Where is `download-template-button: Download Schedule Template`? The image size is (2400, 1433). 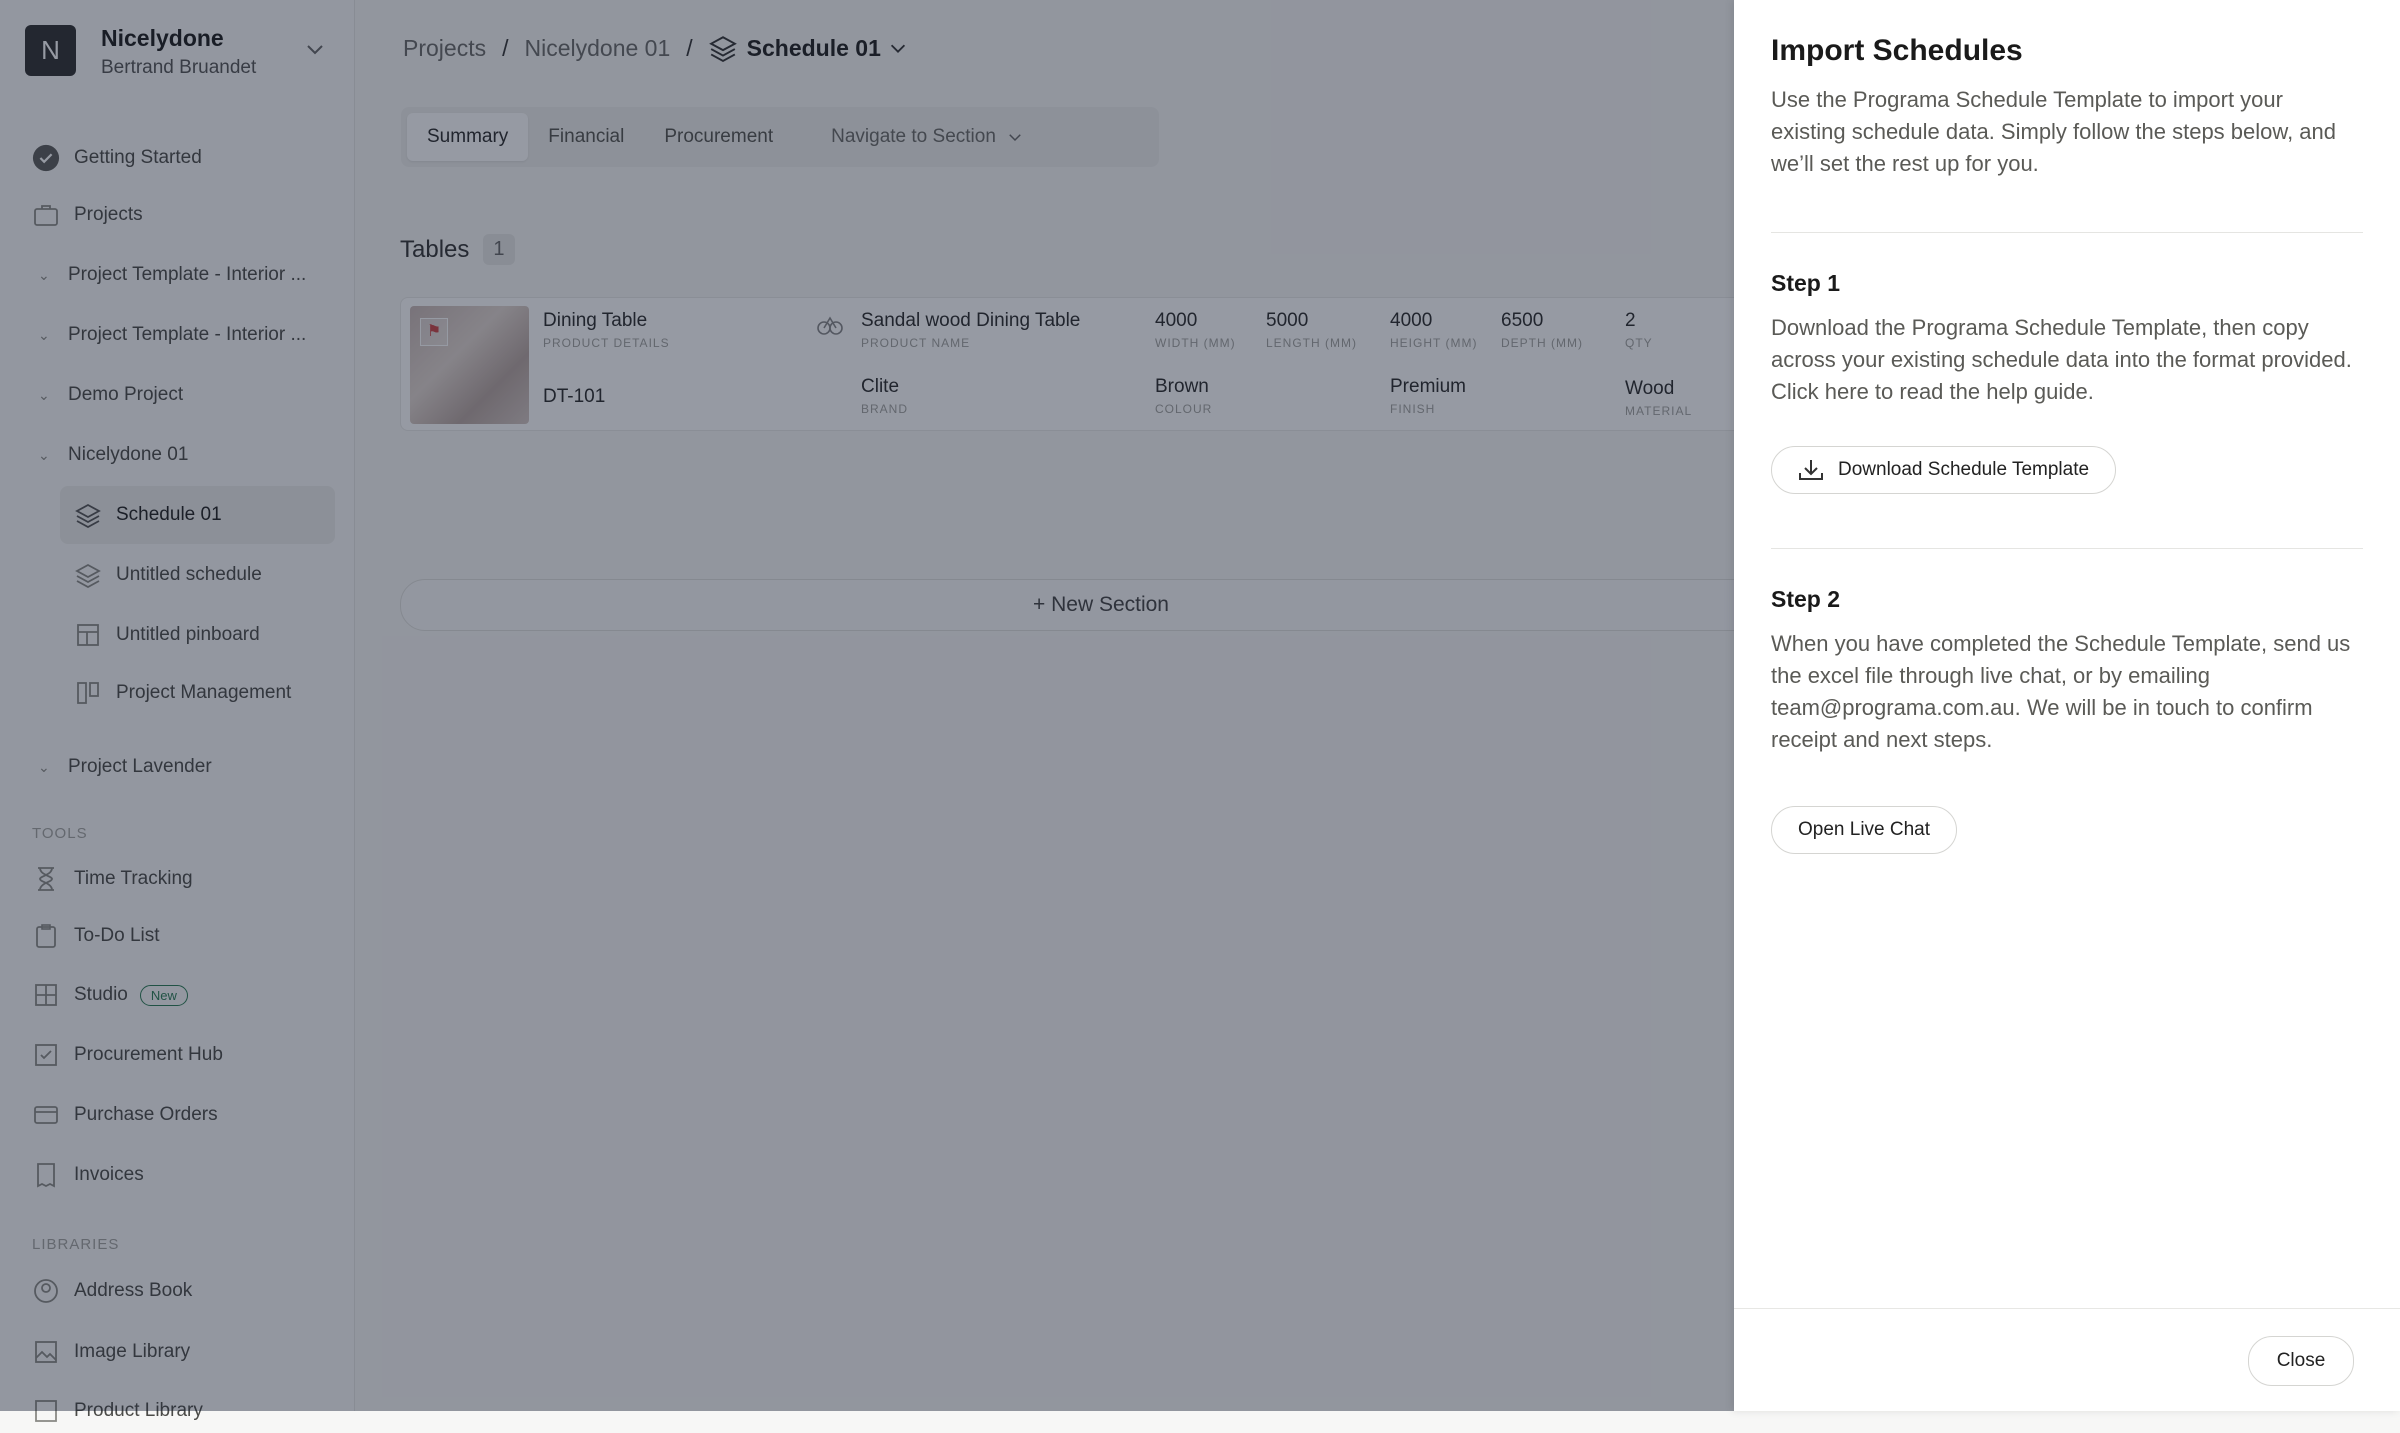 download-template-button: Download Schedule Template is located at coordinates (1944, 470).